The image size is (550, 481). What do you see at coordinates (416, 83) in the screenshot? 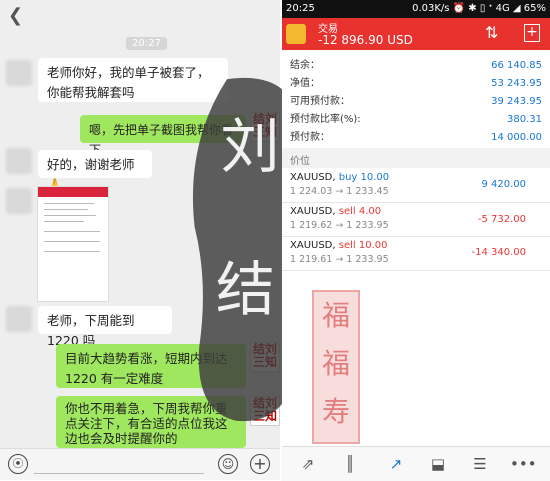
I see `account-row: 净值： 53 243.95` at bounding box center [416, 83].